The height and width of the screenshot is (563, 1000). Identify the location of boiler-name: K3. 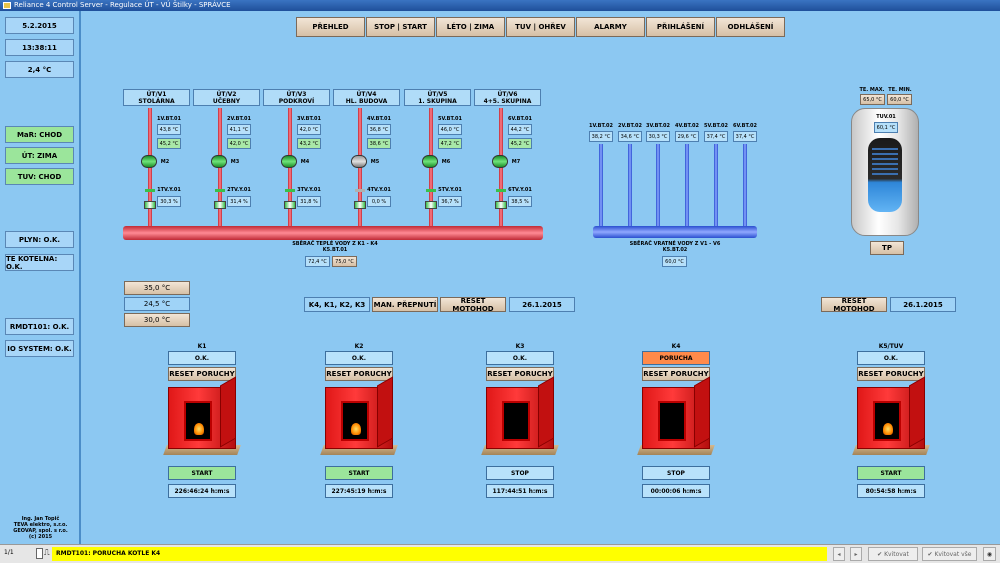
(520, 346).